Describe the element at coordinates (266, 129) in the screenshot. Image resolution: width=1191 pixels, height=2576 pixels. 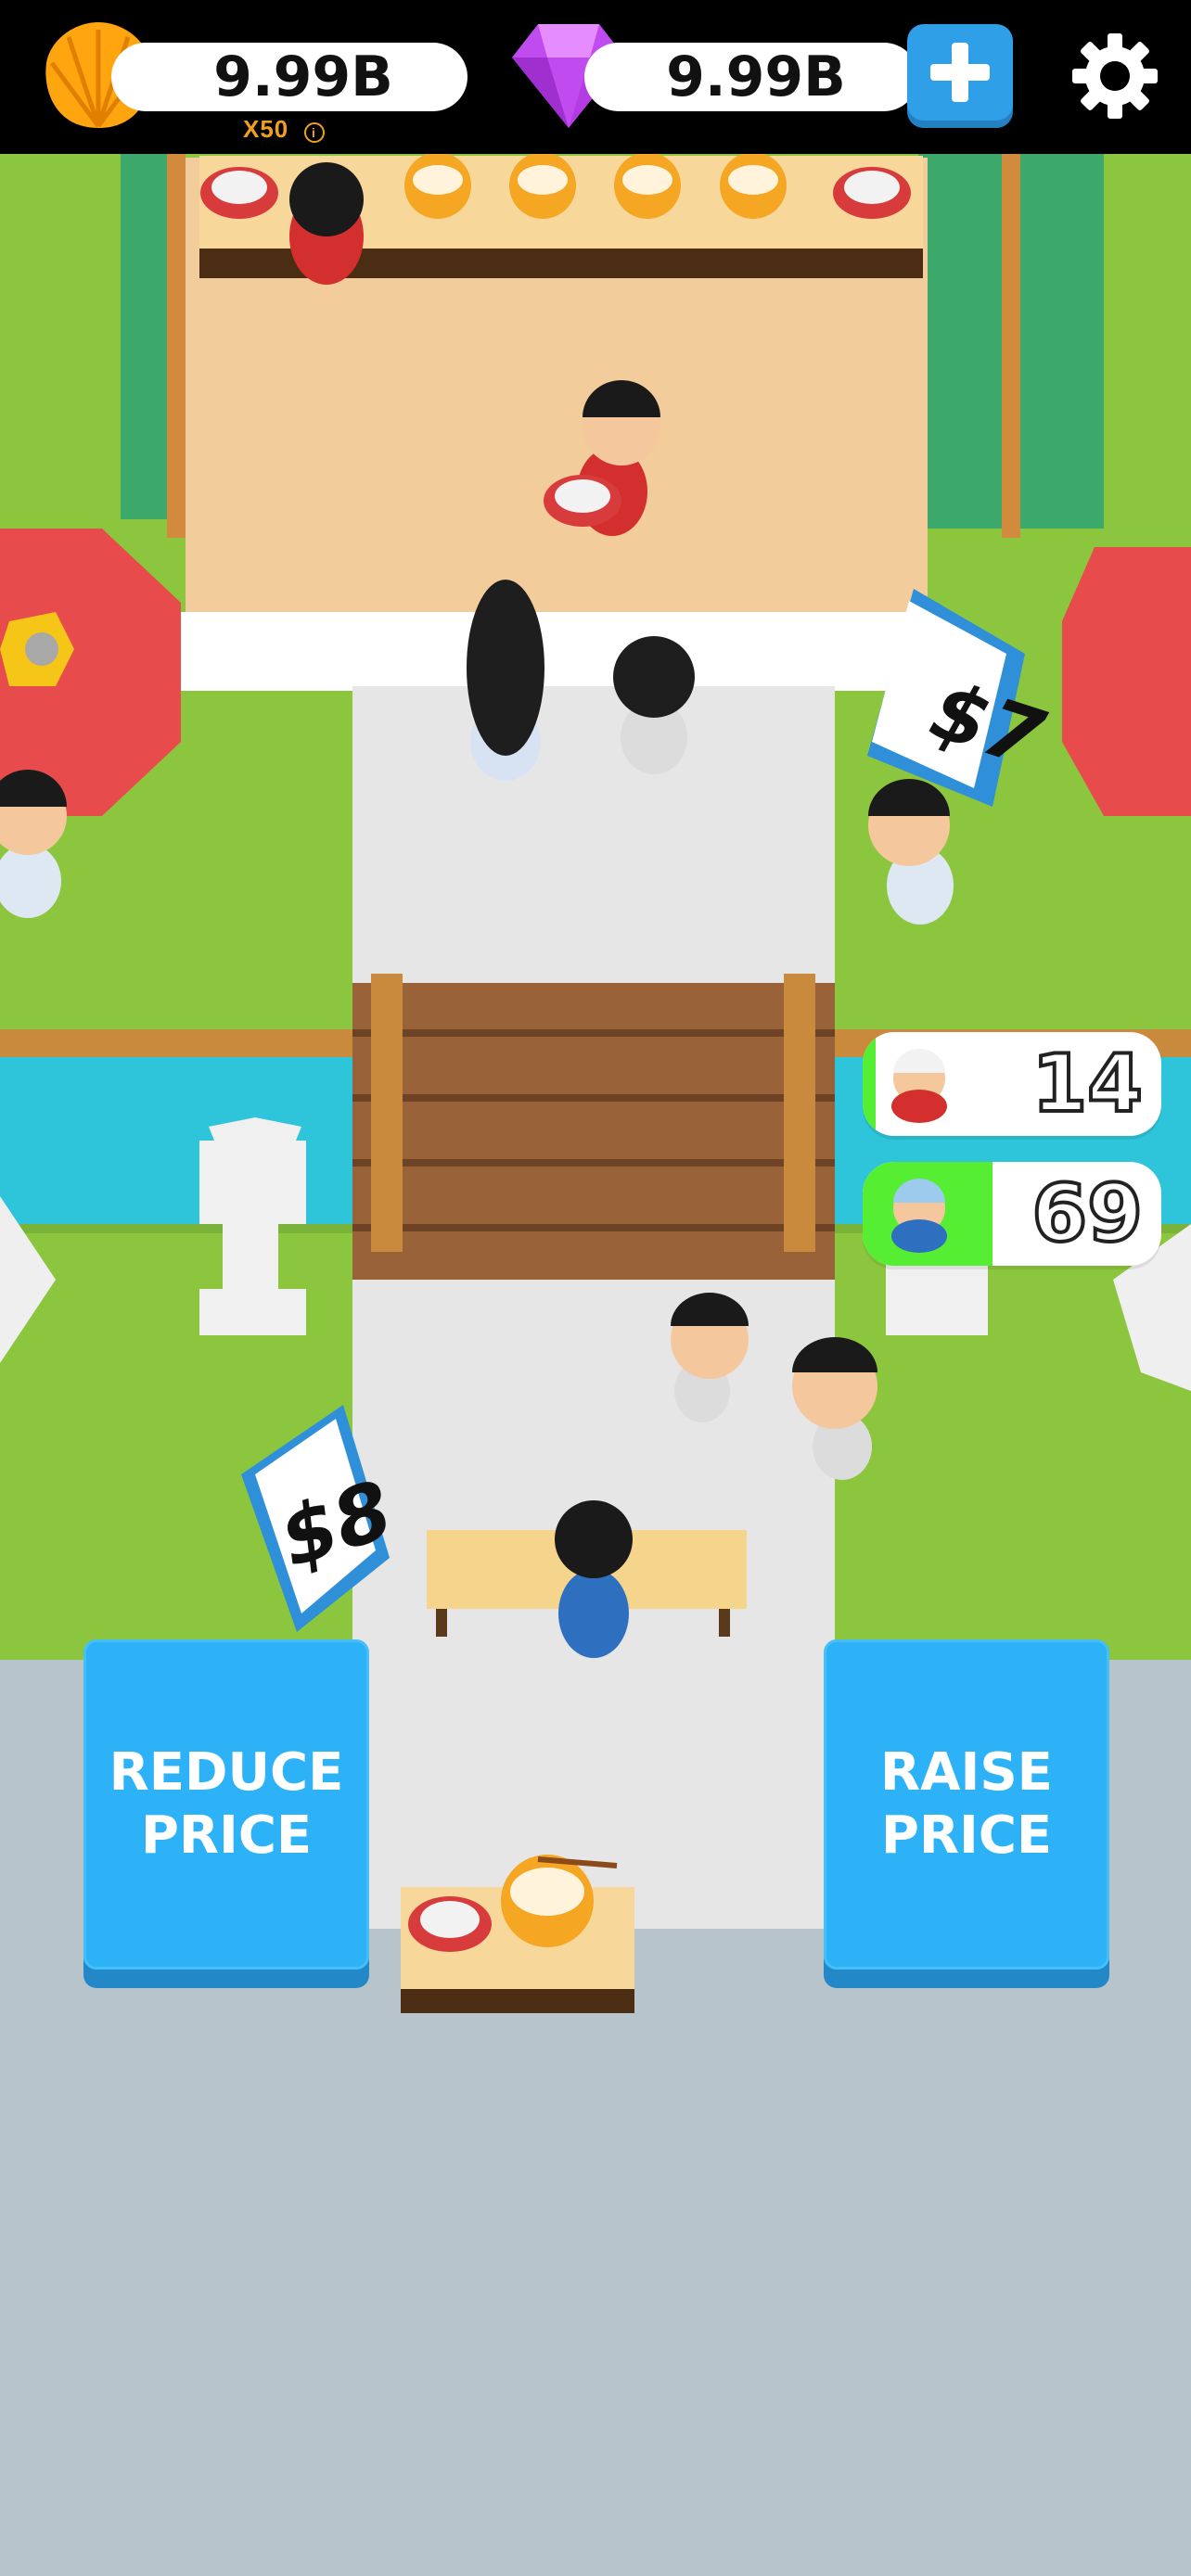
I see `multiplier-label: X50` at that location.